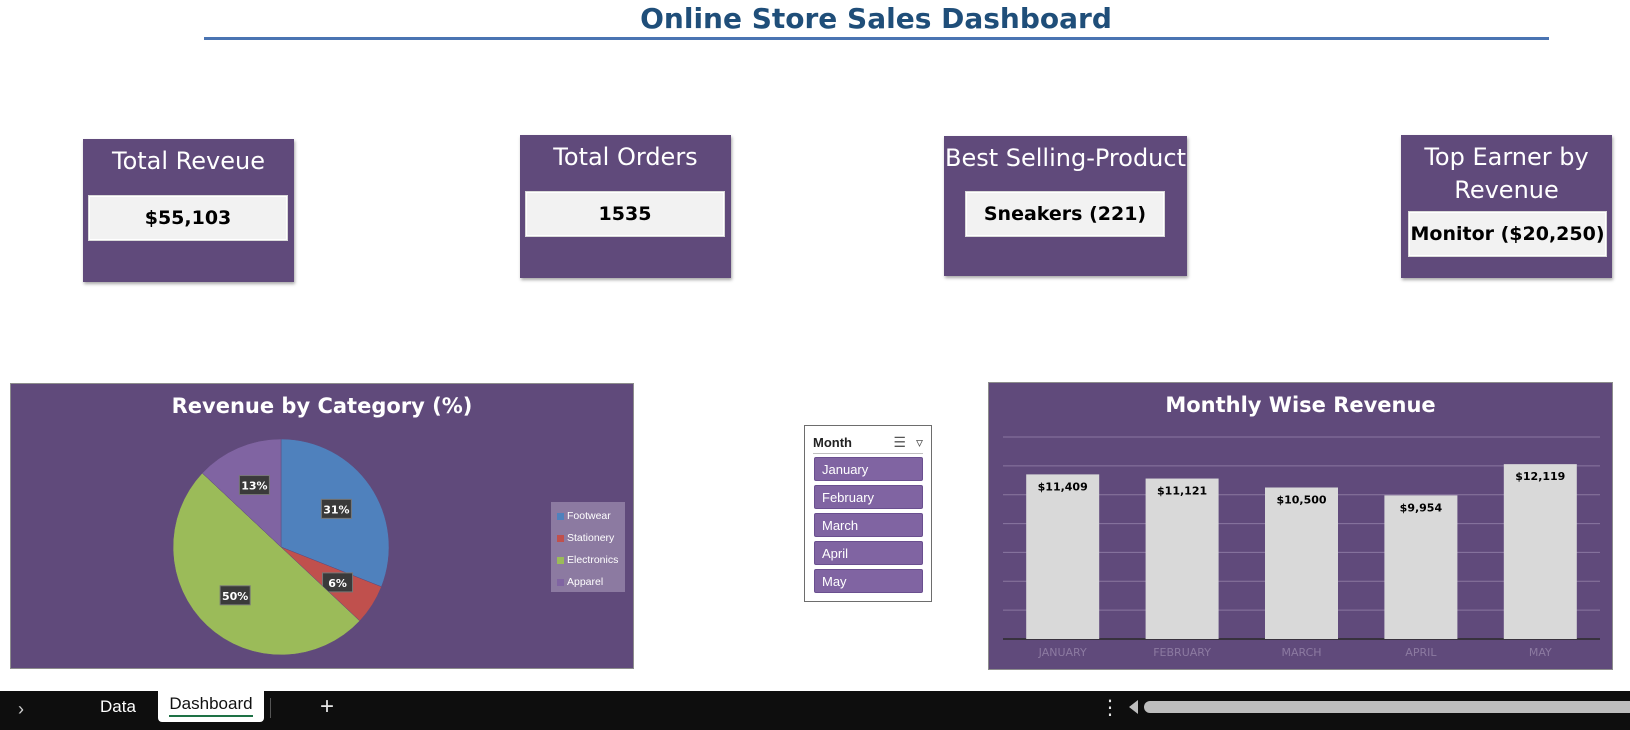 Image resolution: width=1630 pixels, height=730 pixels. What do you see at coordinates (1506, 206) in the screenshot?
I see `kpi-top-earner: Top Earner by Revenue Monitor ($20,250)` at bounding box center [1506, 206].